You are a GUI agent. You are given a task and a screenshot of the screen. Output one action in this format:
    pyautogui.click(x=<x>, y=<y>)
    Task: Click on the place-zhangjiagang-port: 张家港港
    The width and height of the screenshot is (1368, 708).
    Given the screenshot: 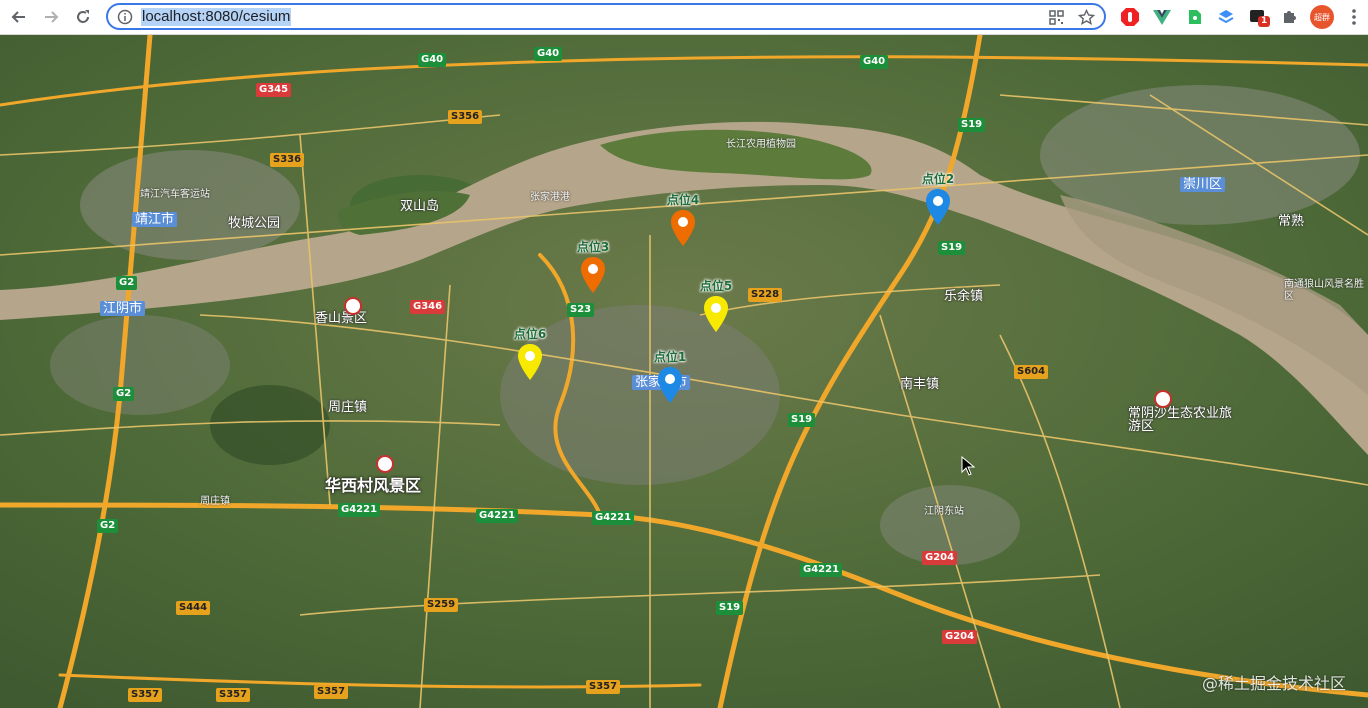 What is the action you would take?
    pyautogui.click(x=550, y=197)
    